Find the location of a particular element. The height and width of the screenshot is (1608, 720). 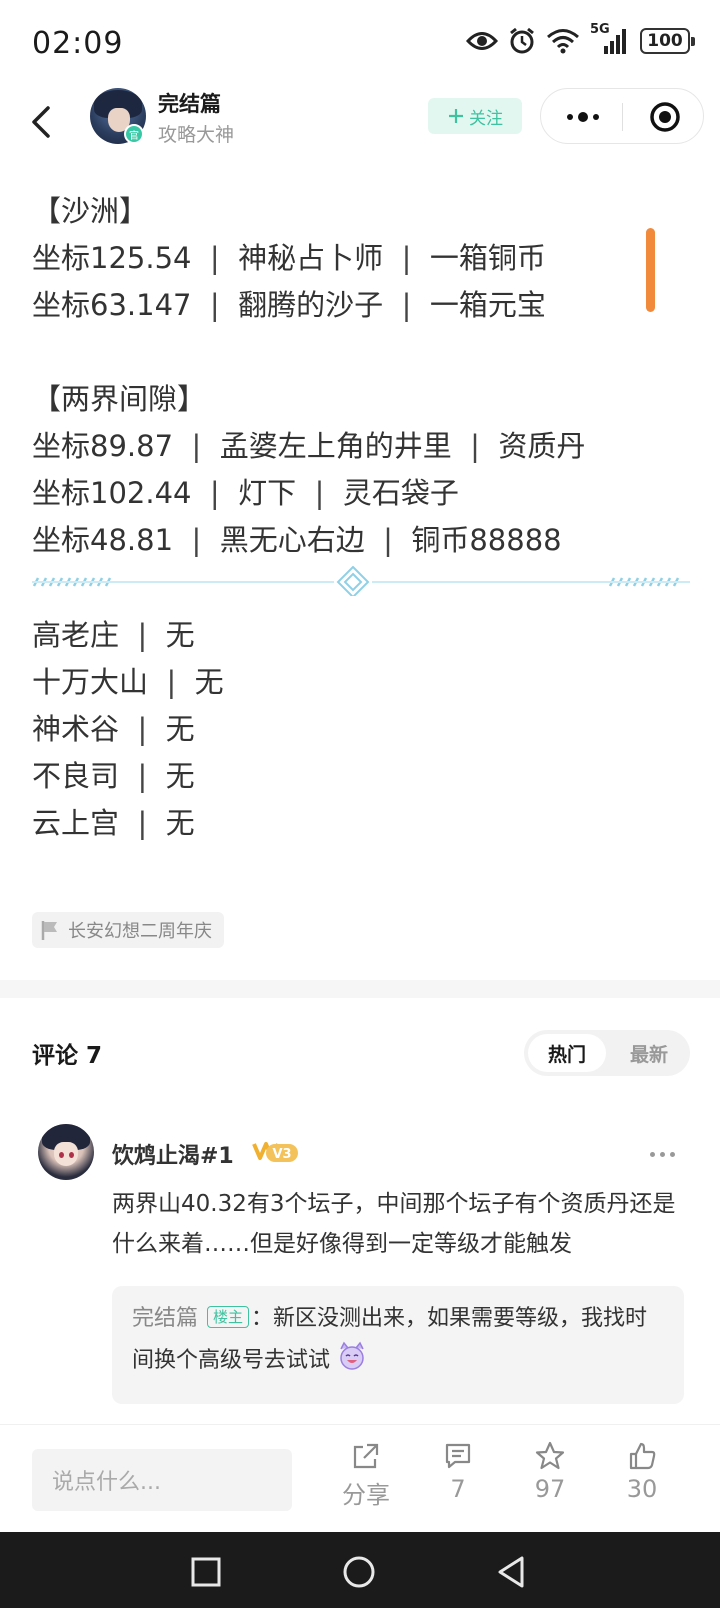

back-arrow-icon is located at coordinates (44, 122).